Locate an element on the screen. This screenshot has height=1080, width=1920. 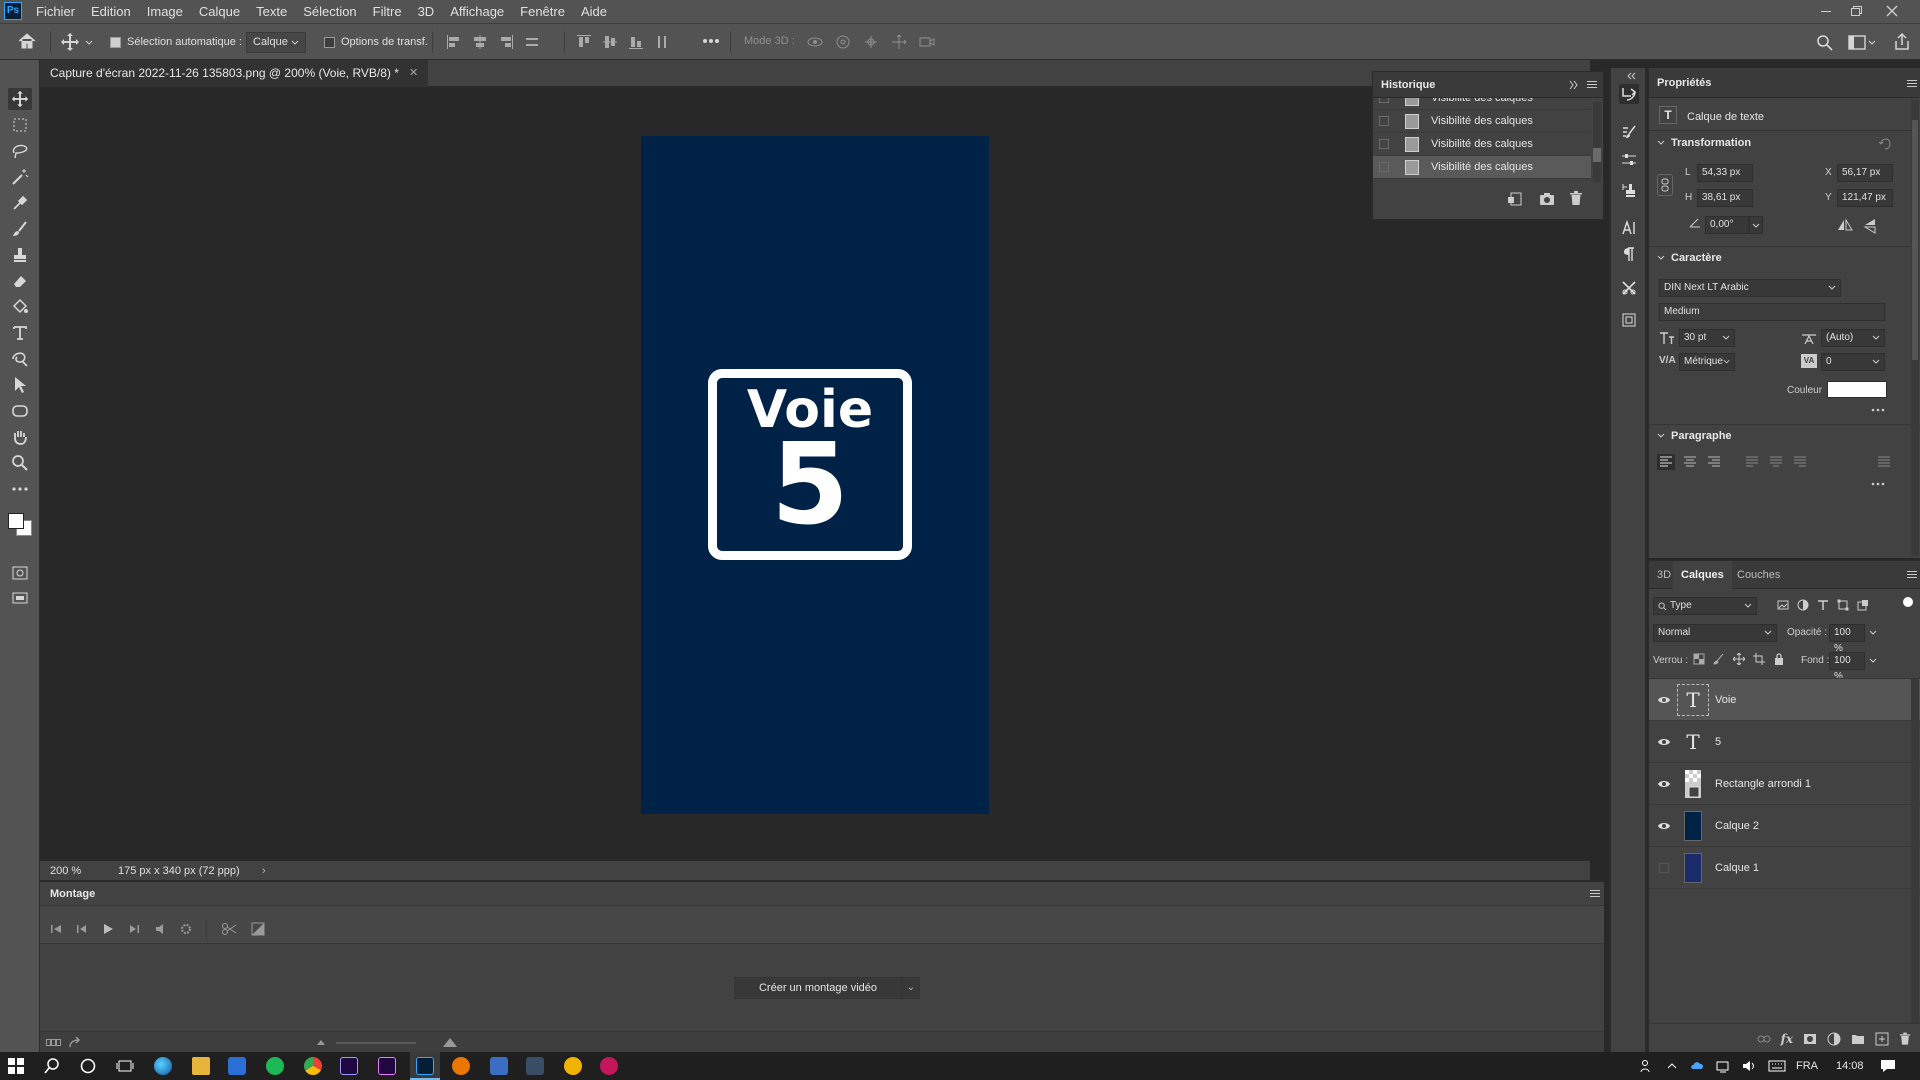
cloud-icon is located at coordinates (1697, 1066).